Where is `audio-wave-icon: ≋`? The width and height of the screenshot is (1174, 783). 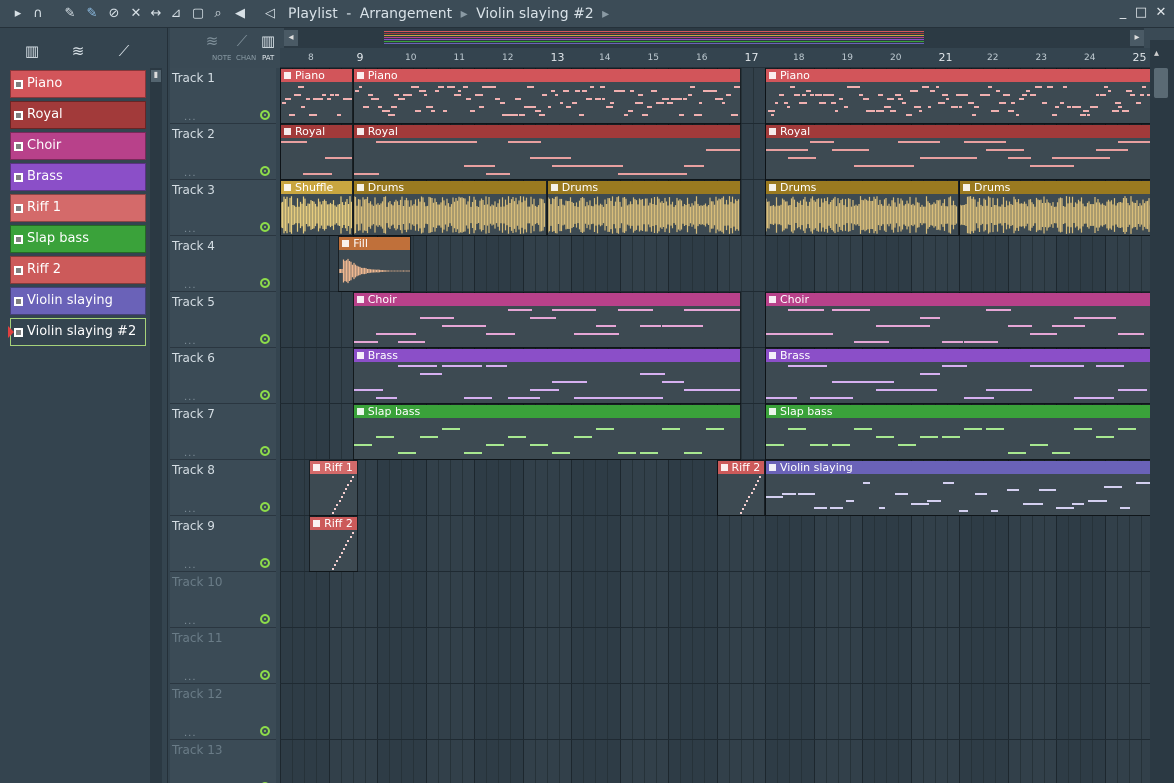 audio-wave-icon: ≋ is located at coordinates (78, 51).